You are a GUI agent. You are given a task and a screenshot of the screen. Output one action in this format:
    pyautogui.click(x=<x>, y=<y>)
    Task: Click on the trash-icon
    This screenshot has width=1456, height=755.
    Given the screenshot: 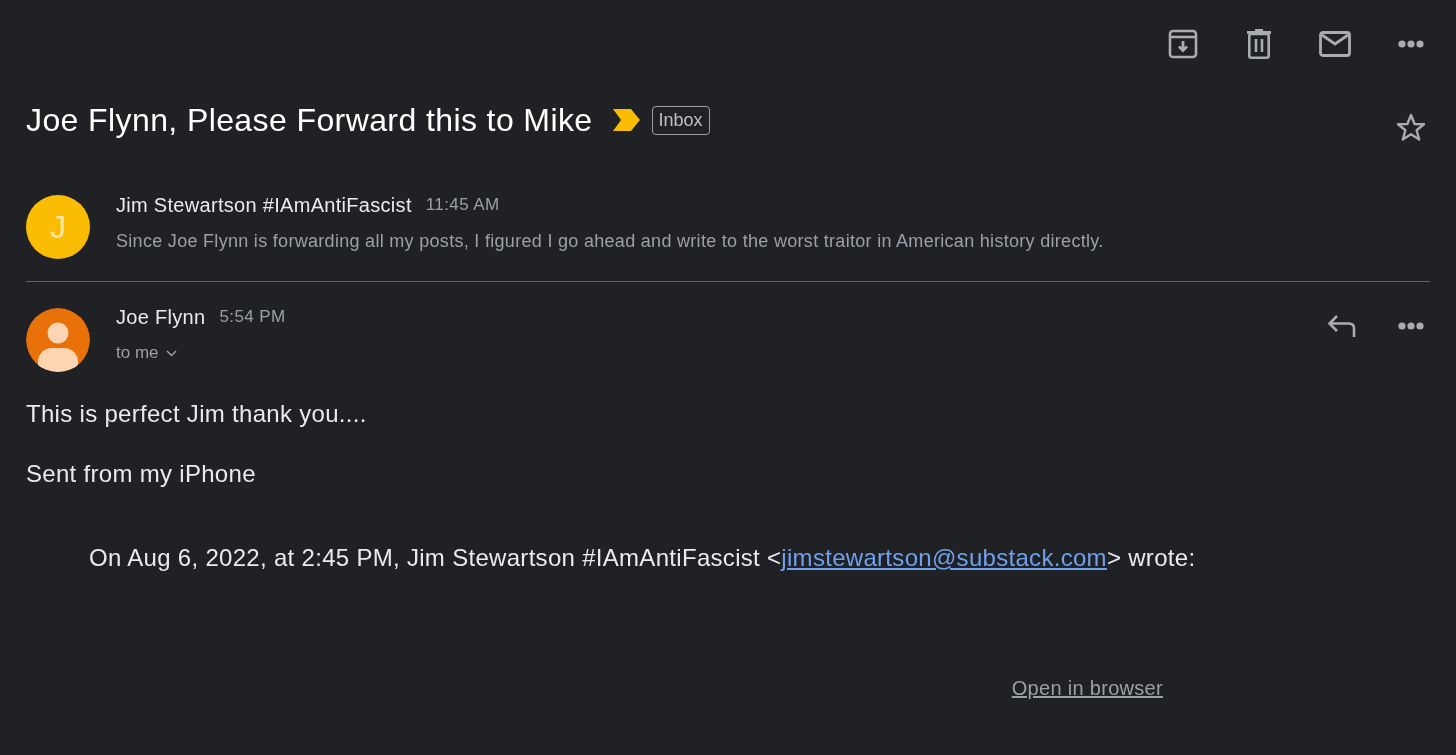 What is the action you would take?
    pyautogui.click(x=1259, y=44)
    